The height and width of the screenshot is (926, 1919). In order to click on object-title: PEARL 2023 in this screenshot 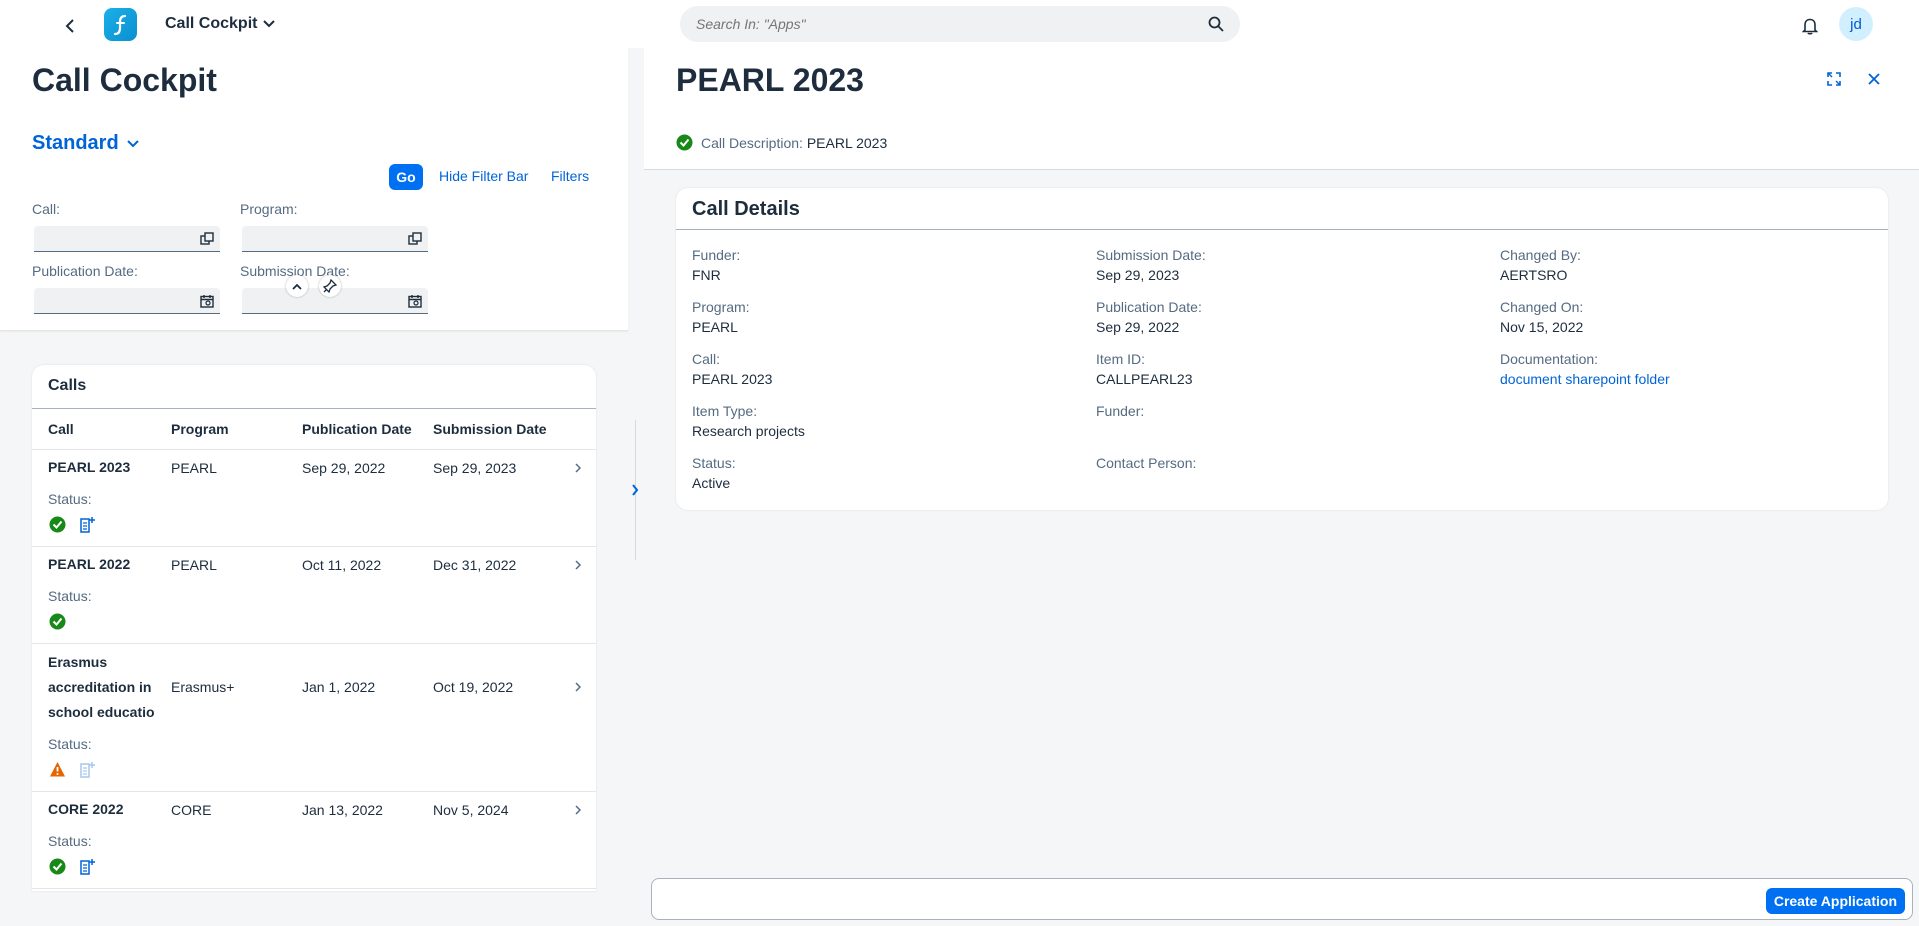, I will do `click(770, 80)`.